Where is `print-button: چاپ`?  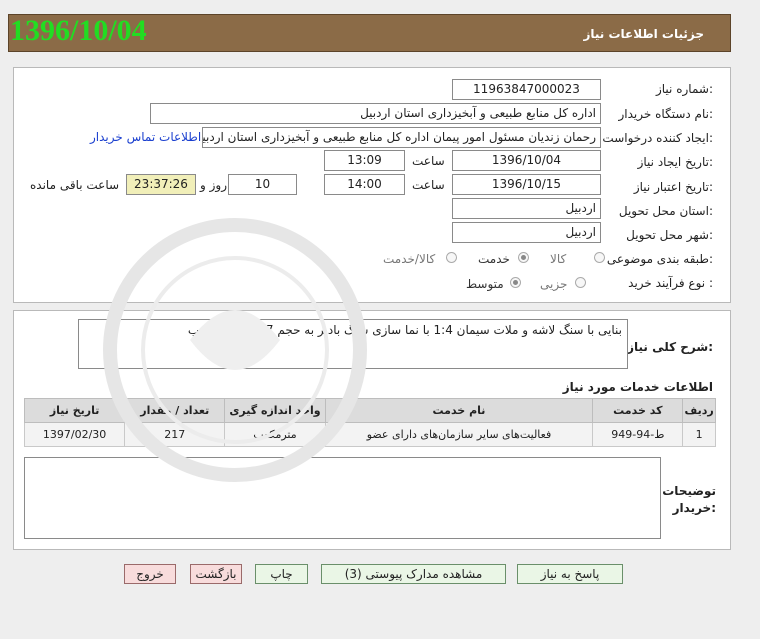 print-button: چاپ is located at coordinates (281, 574).